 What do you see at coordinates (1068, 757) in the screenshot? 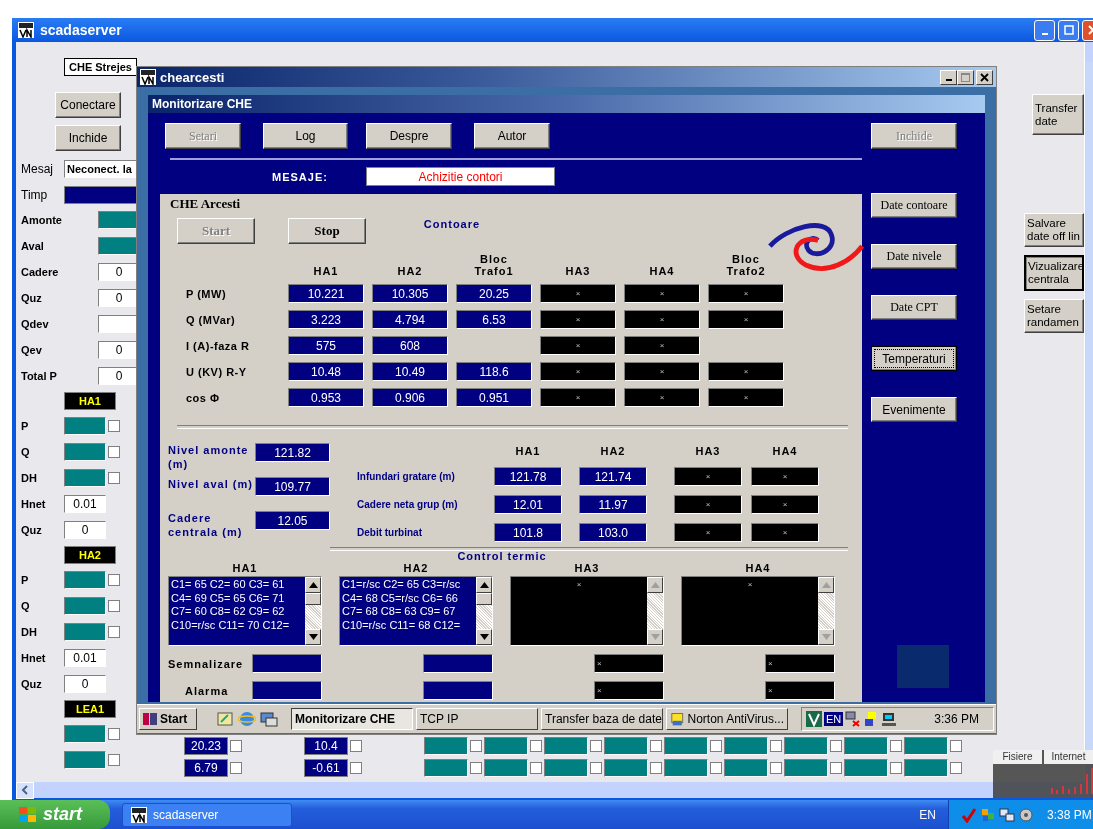
I see `widget-tab: Internet` at bounding box center [1068, 757].